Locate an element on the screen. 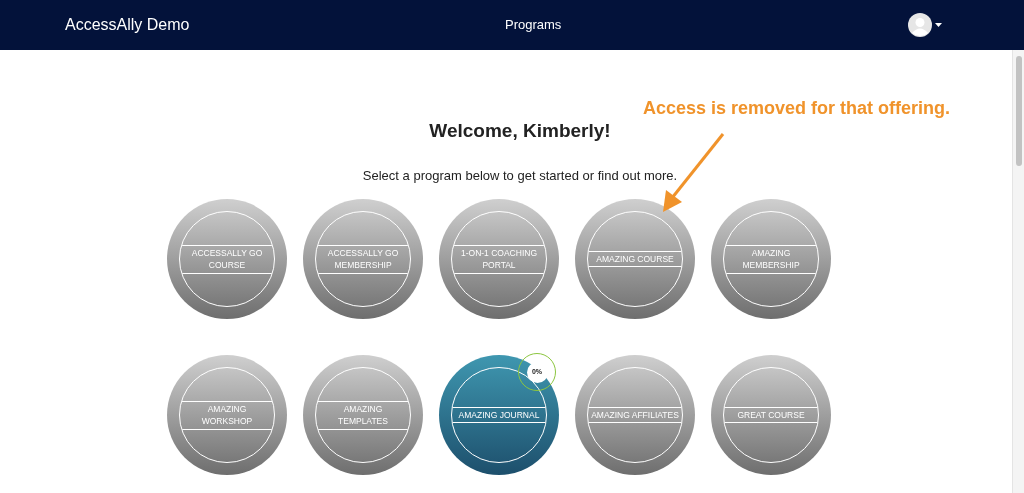 This screenshot has height=493, width=1024. program-tile: GREAT COURSE is located at coordinates (771, 415).